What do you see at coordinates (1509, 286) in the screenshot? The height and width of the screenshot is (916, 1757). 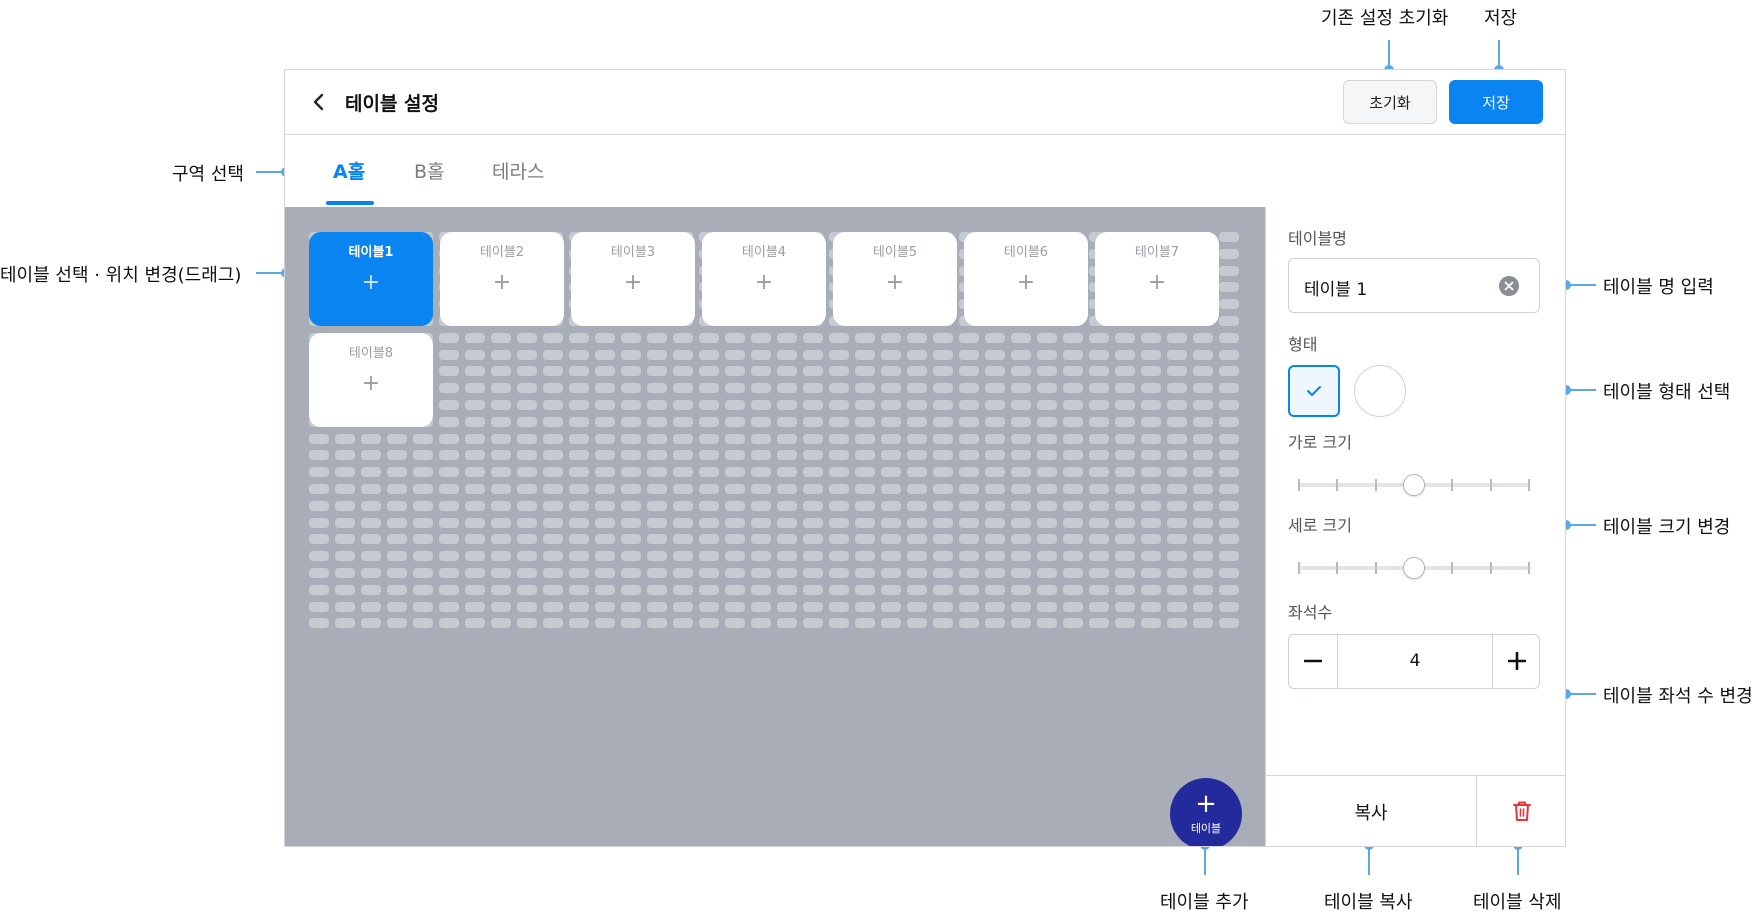 I see `clear-circle-icon` at bounding box center [1509, 286].